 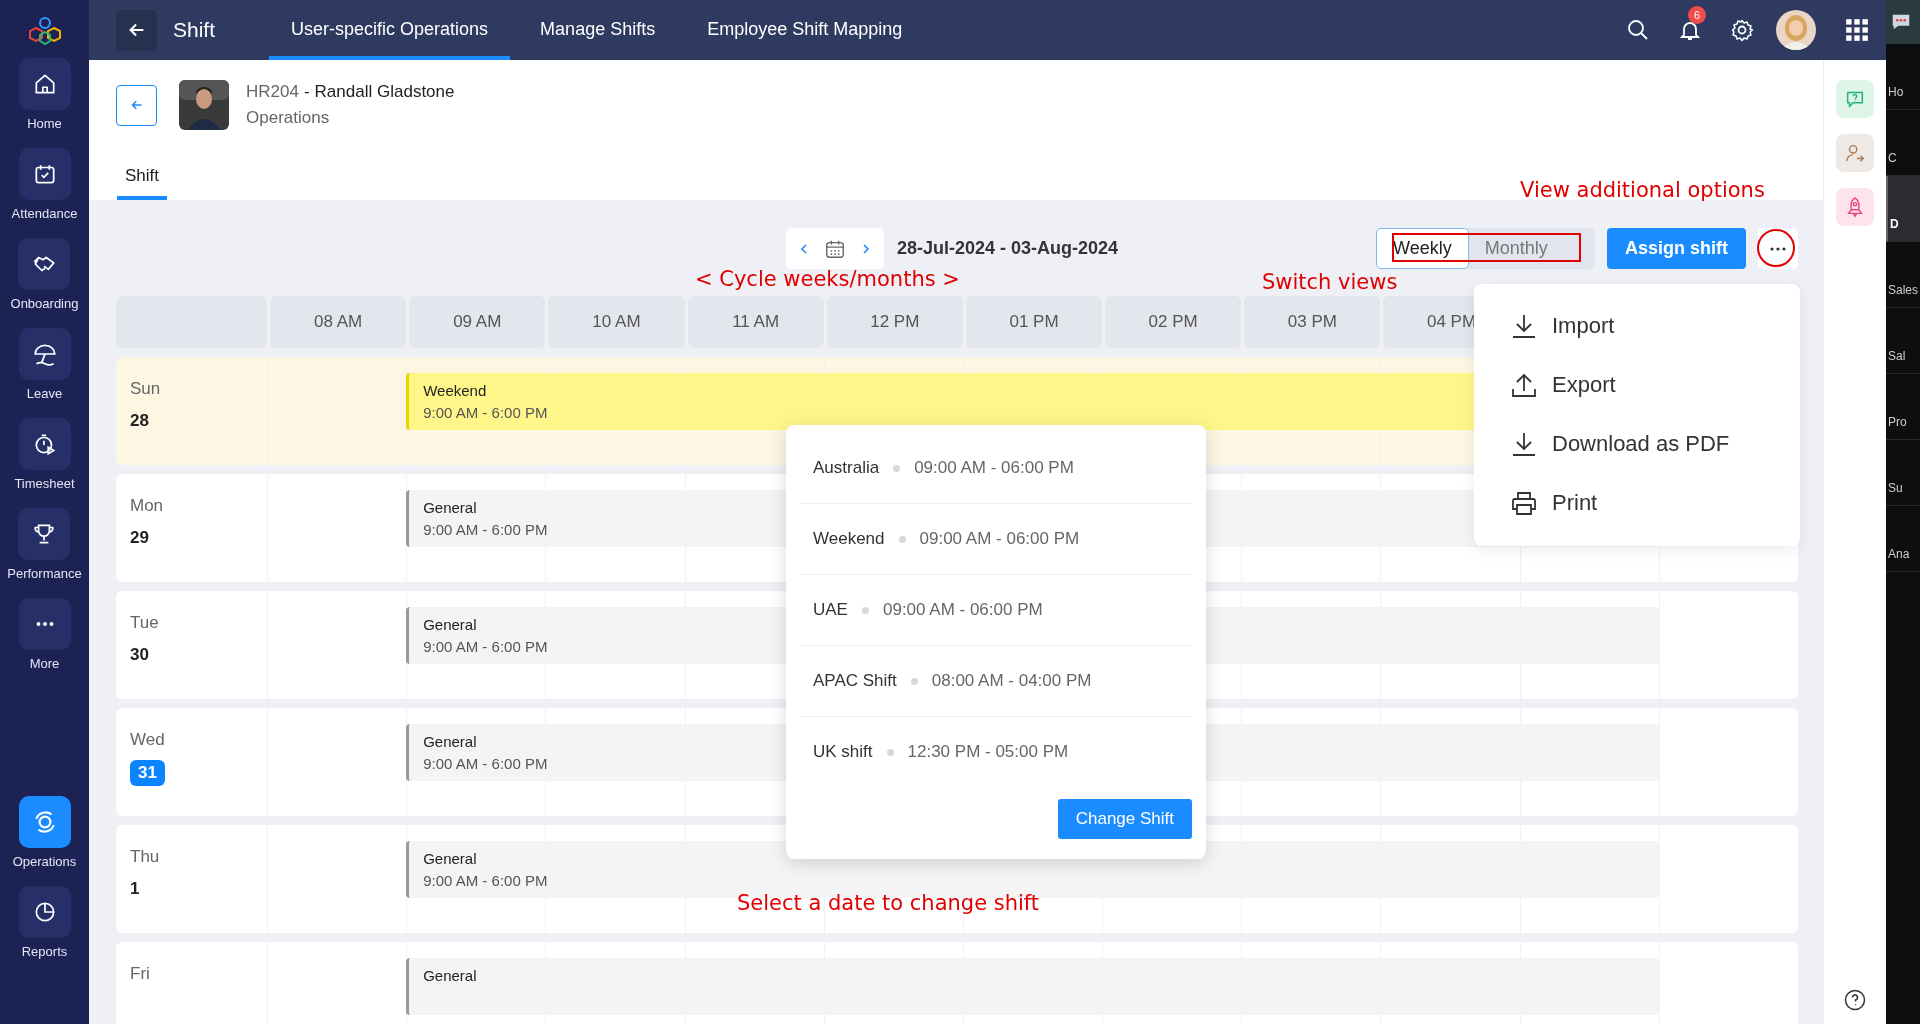 I want to click on weekday-label: Fri, so click(x=140, y=974).